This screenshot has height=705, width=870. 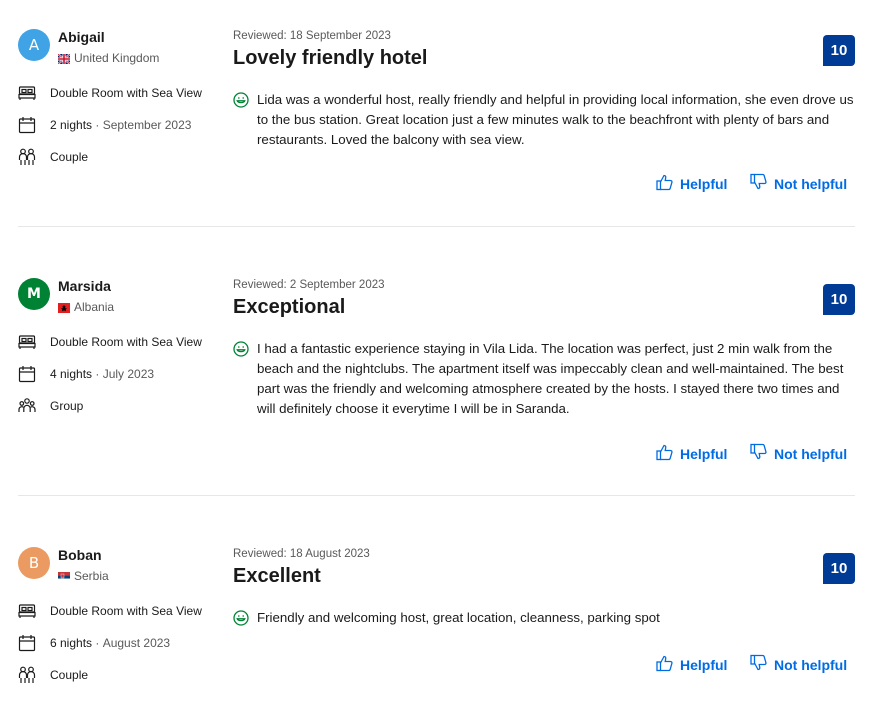 I want to click on country-name: United Kingdom, so click(x=117, y=58).